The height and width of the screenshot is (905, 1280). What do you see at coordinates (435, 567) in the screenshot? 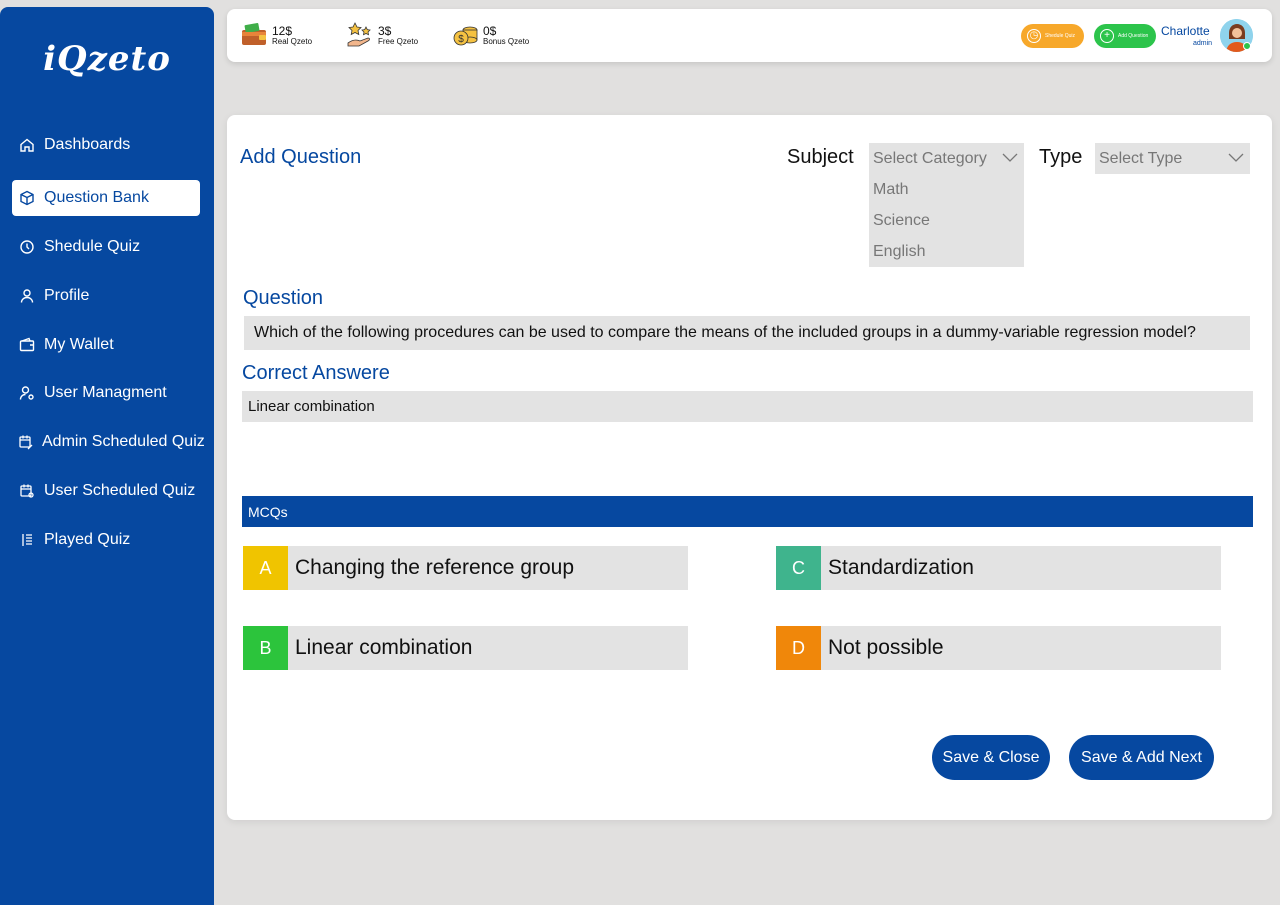
I see `option-text: Changing the reference group` at bounding box center [435, 567].